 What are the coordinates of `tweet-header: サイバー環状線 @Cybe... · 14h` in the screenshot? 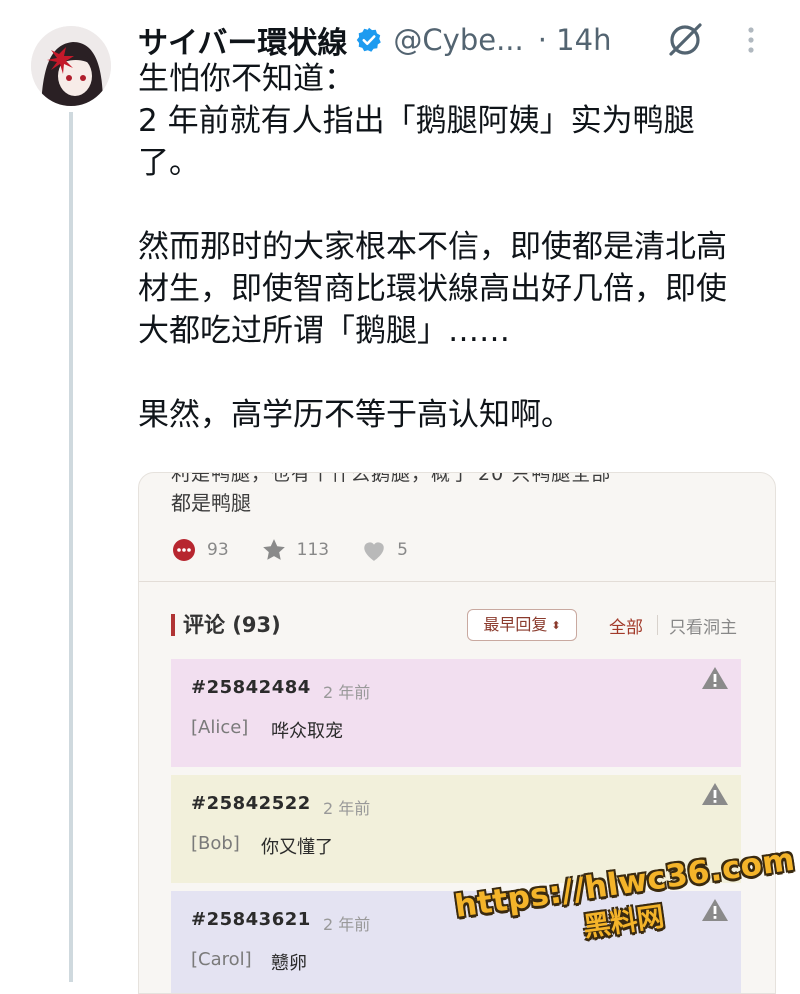 It's located at (458, 40).